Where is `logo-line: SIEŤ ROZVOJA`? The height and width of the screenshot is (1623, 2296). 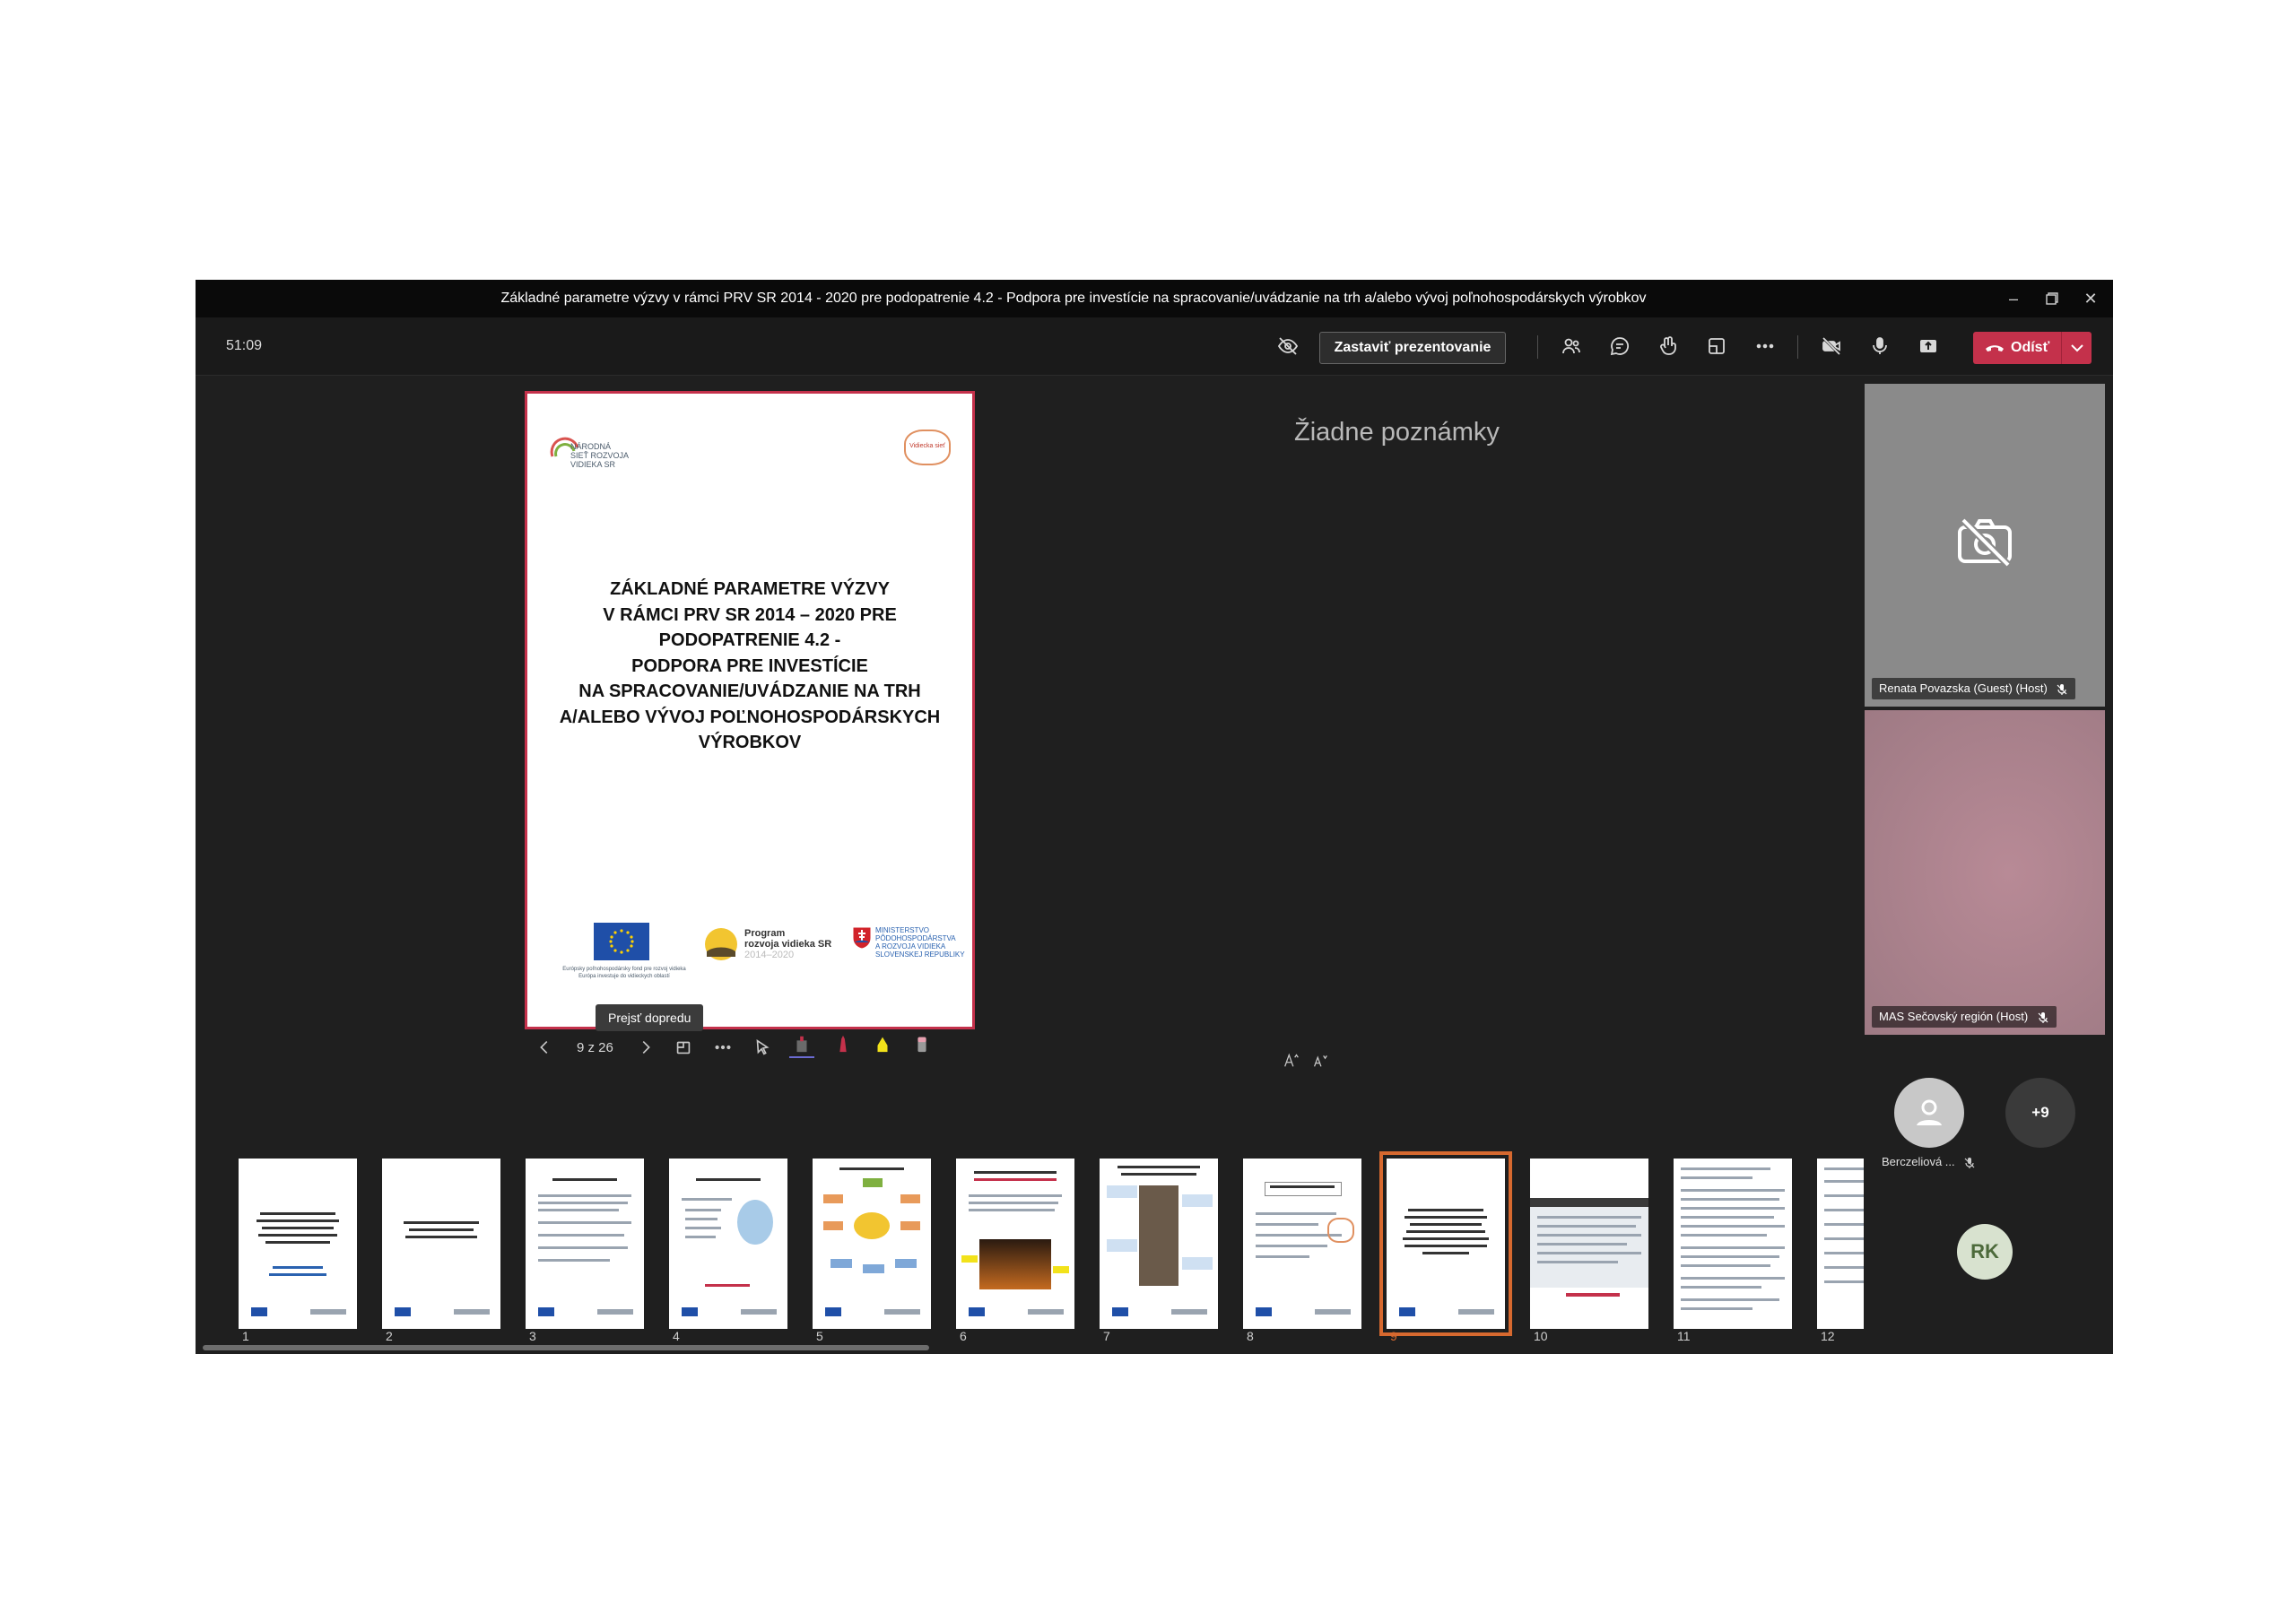
logo-line: SIEŤ ROZVOJA is located at coordinates (600, 455).